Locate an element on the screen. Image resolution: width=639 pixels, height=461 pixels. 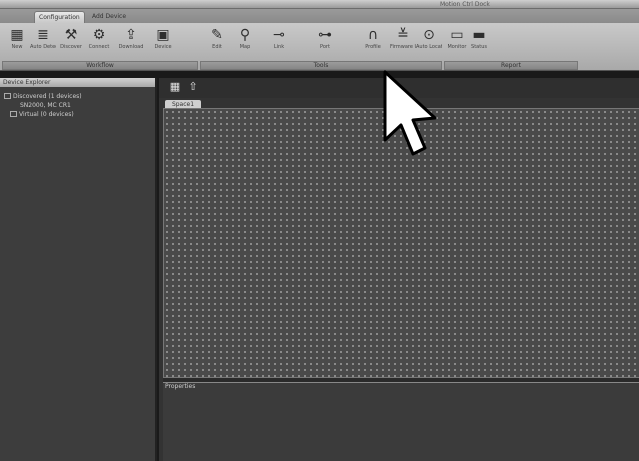
device-label: Device is located at coordinates (163, 47).